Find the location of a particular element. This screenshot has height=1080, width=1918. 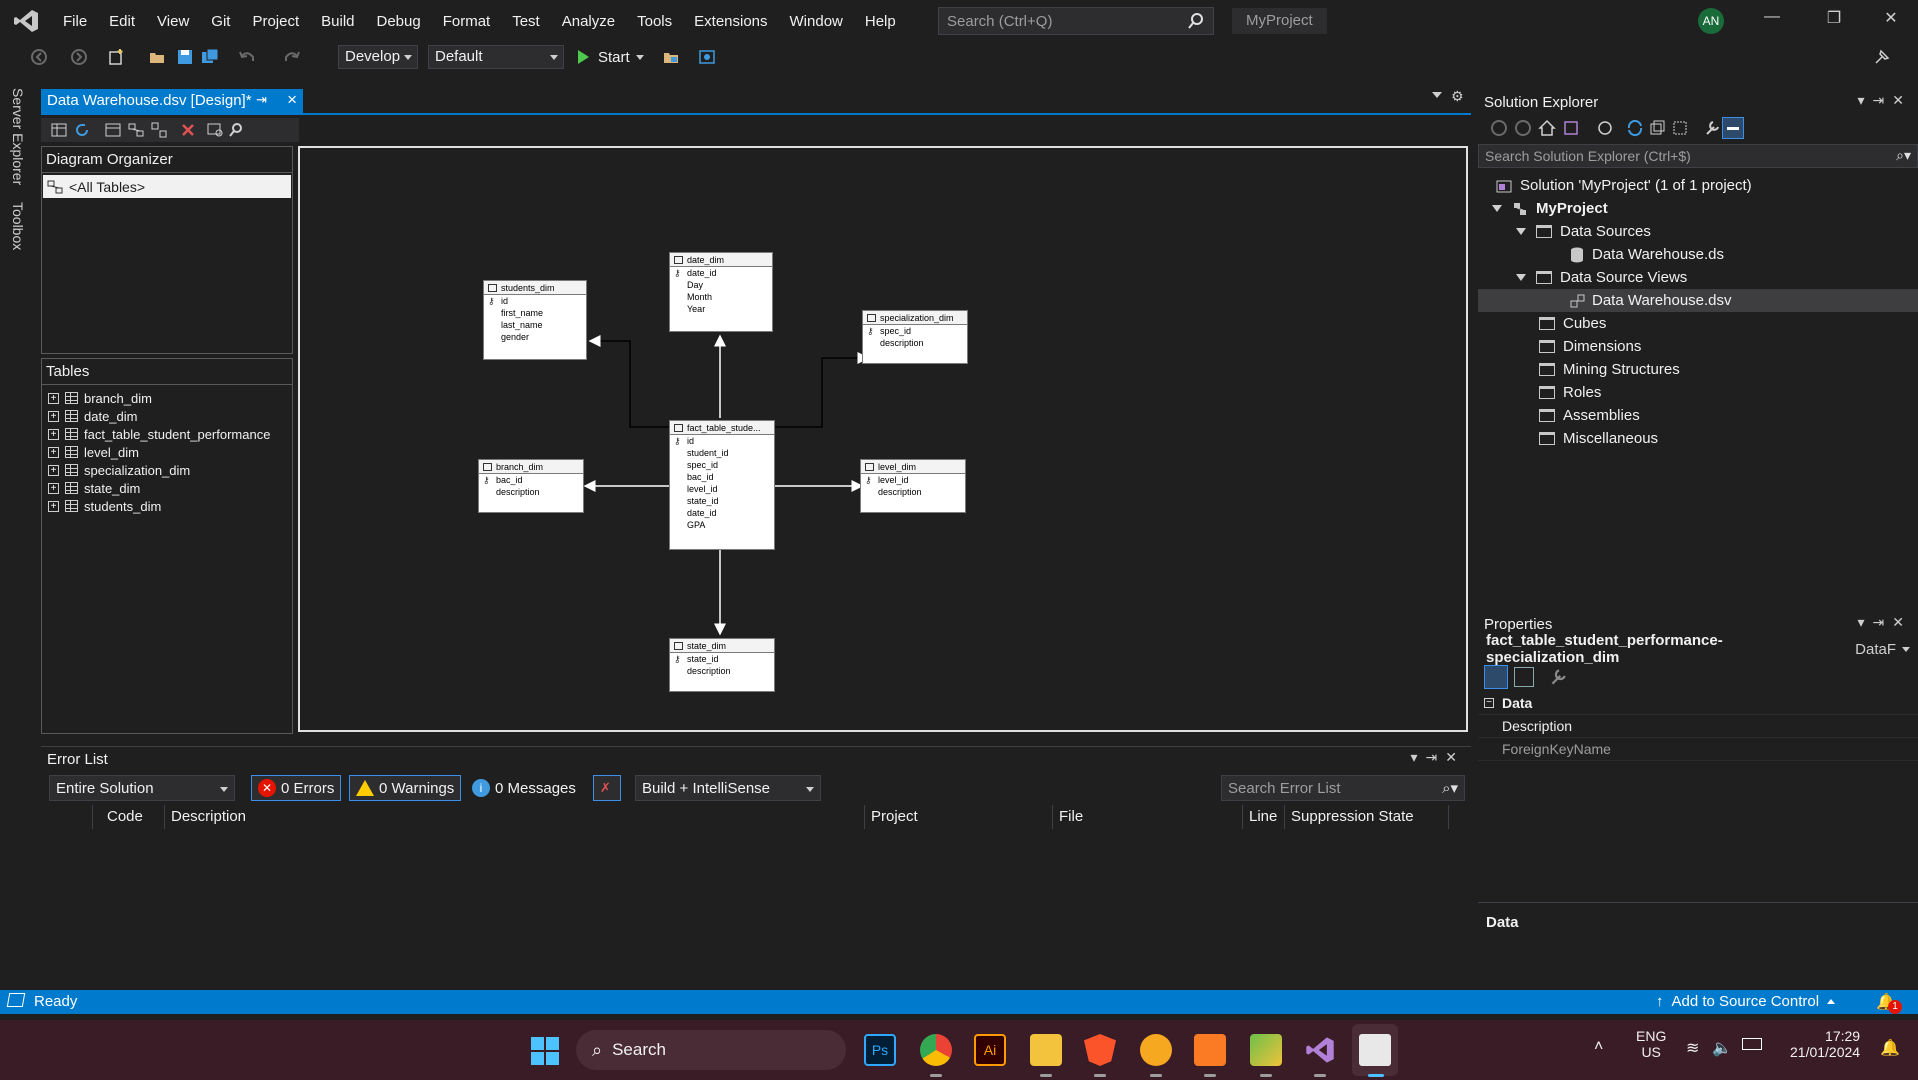

collapse-all-icon is located at coordinates (1657, 128).